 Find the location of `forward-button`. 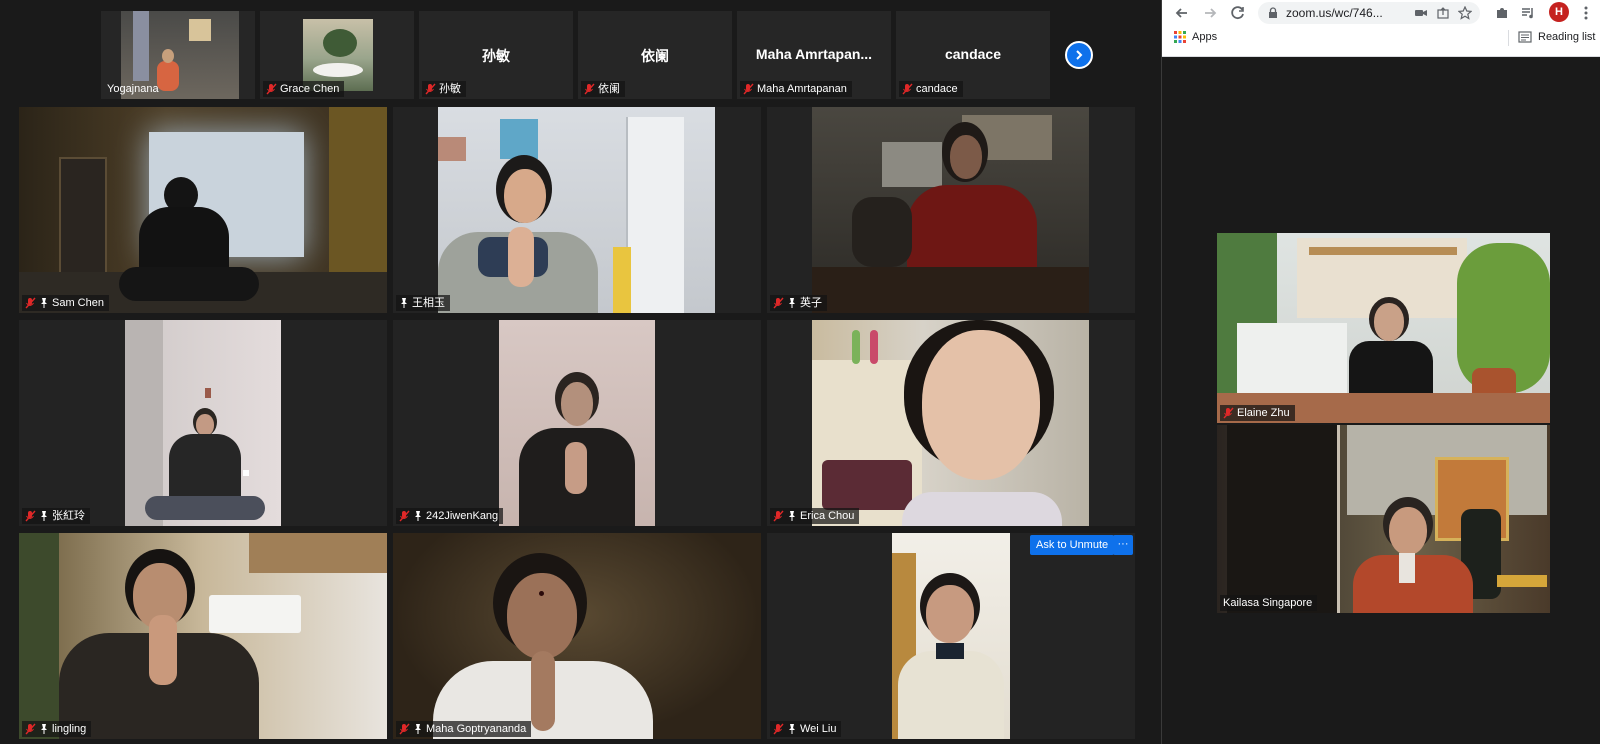

forward-button is located at coordinates (1210, 13).